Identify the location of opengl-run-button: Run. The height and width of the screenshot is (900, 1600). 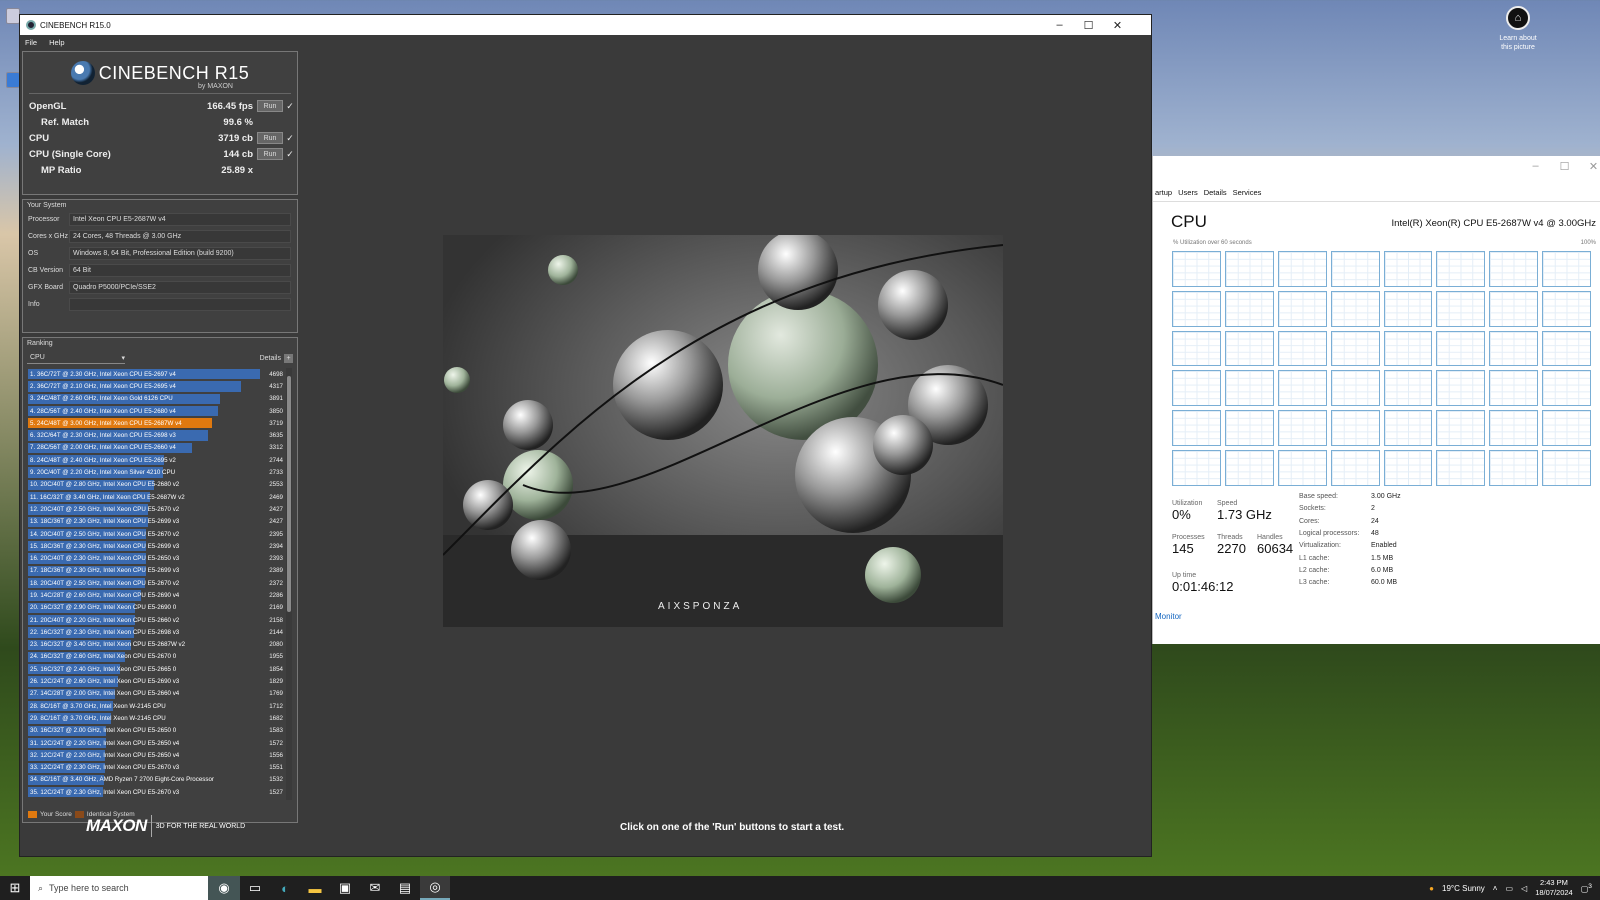
(270, 106).